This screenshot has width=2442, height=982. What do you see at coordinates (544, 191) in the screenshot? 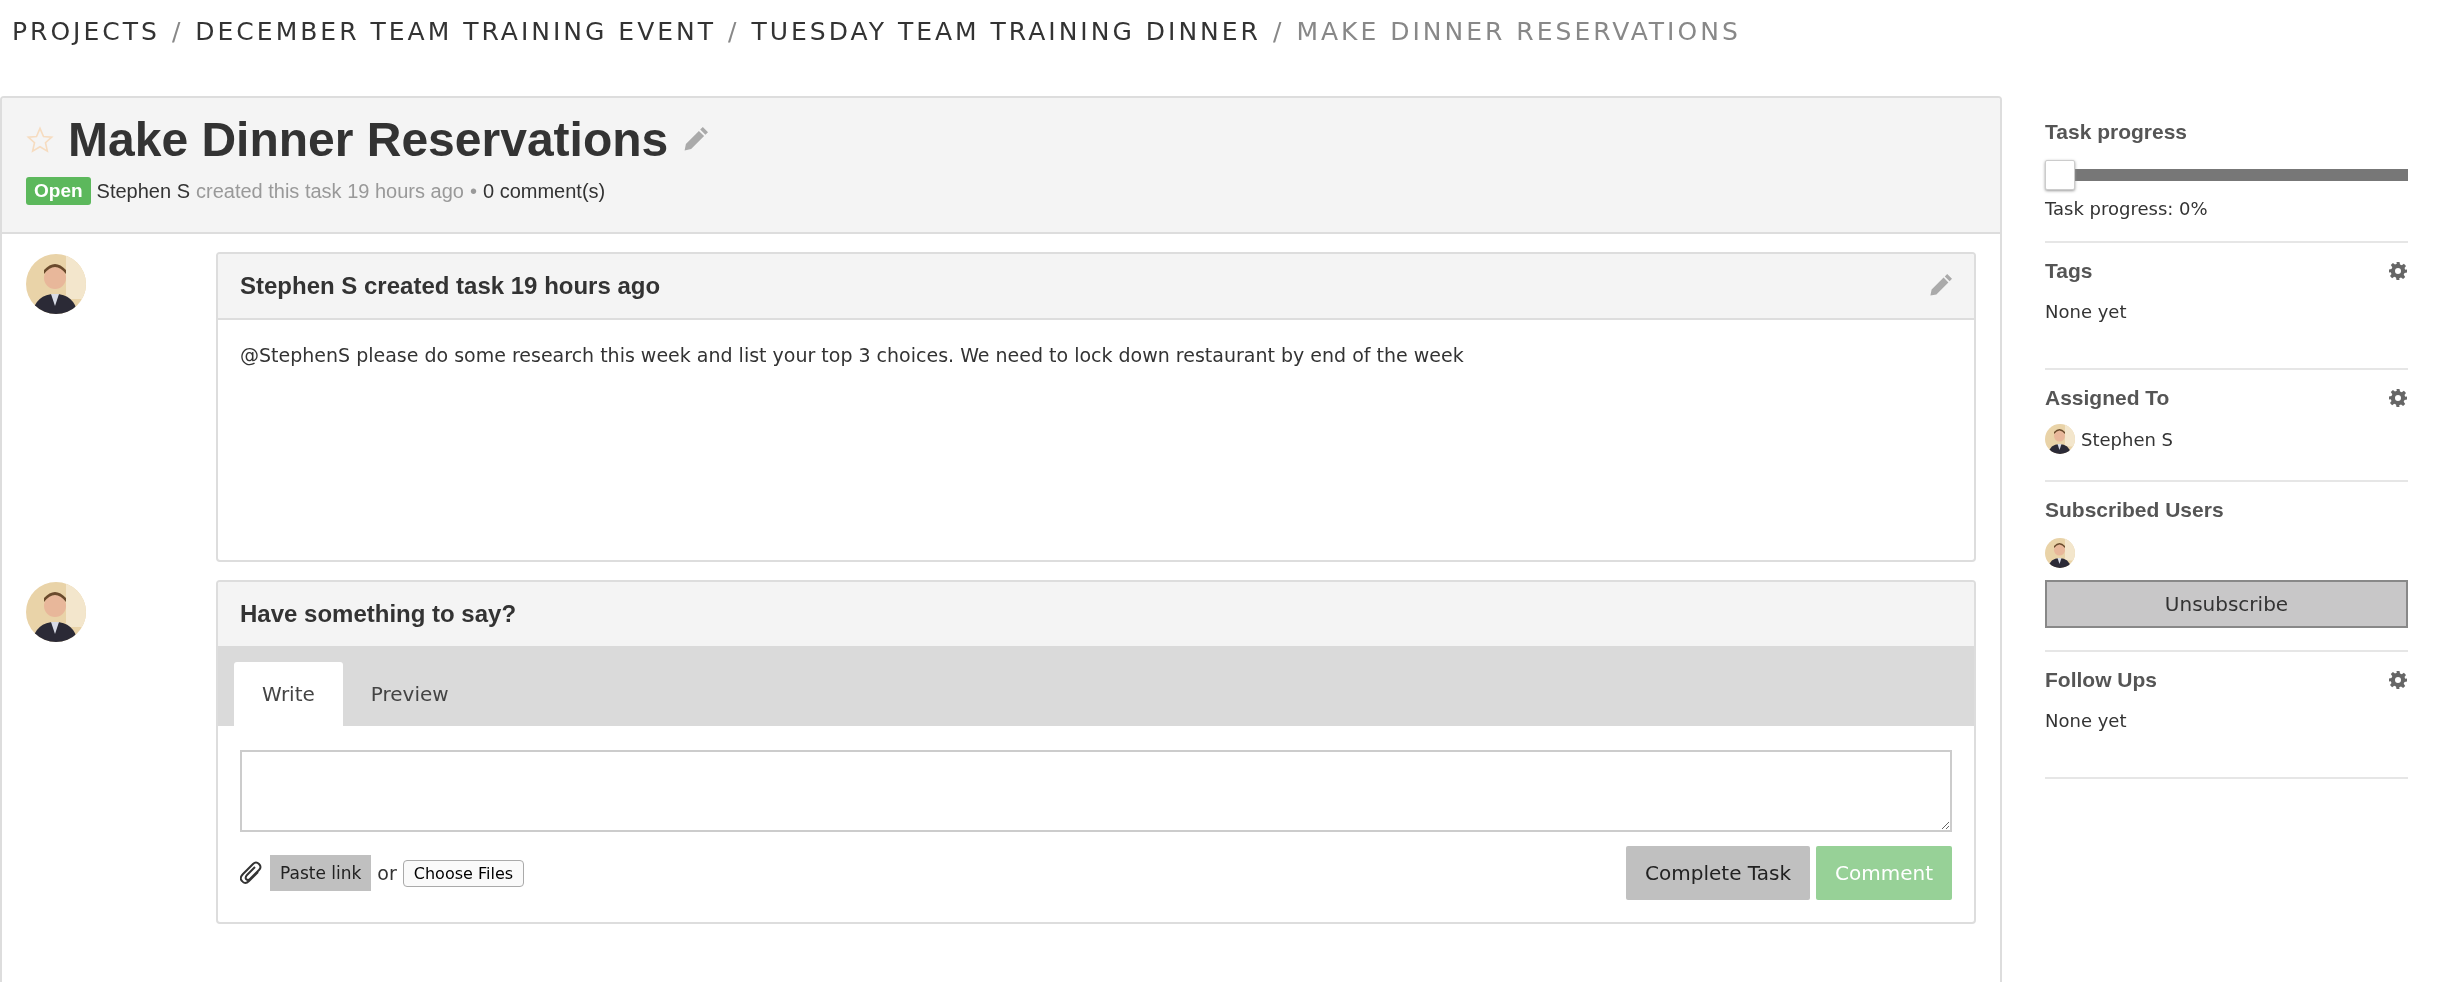
I see `comment-count: 0 comment(s)` at bounding box center [544, 191].